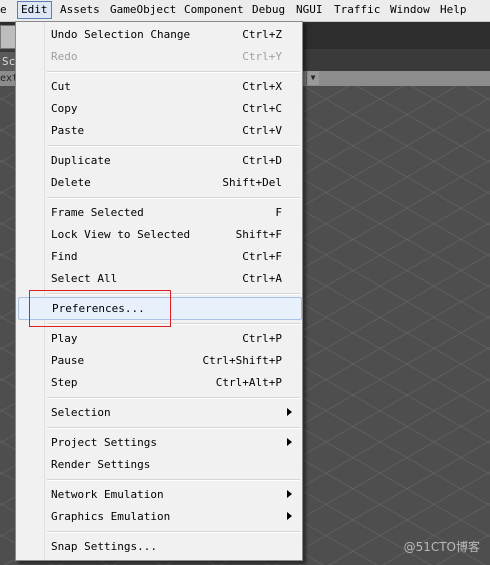 This screenshot has height=565, width=490. Describe the element at coordinates (80, 10) in the screenshot. I see `menubar-assets: Assets` at that location.